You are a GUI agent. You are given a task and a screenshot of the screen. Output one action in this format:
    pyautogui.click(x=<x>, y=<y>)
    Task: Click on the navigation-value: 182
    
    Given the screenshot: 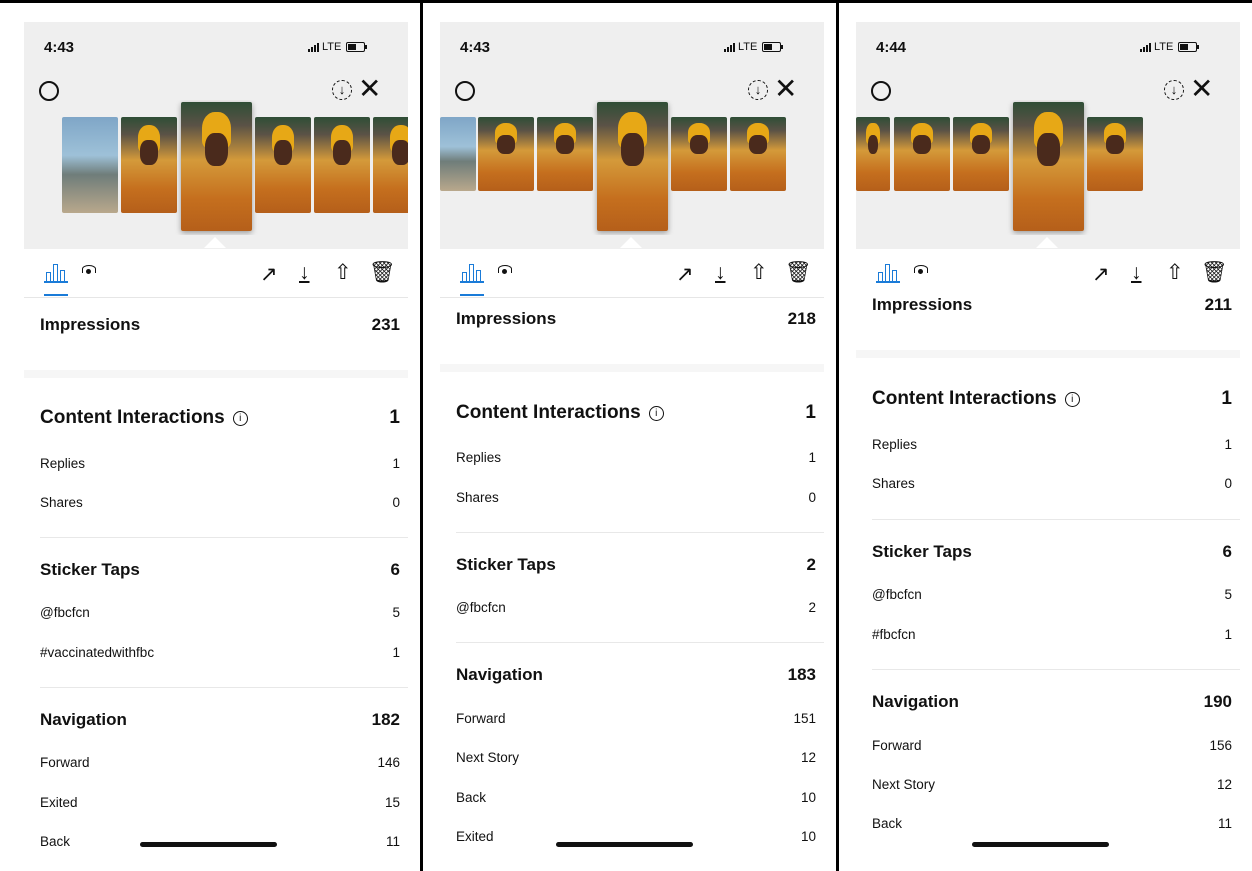 What is the action you would take?
    pyautogui.click(x=385, y=719)
    